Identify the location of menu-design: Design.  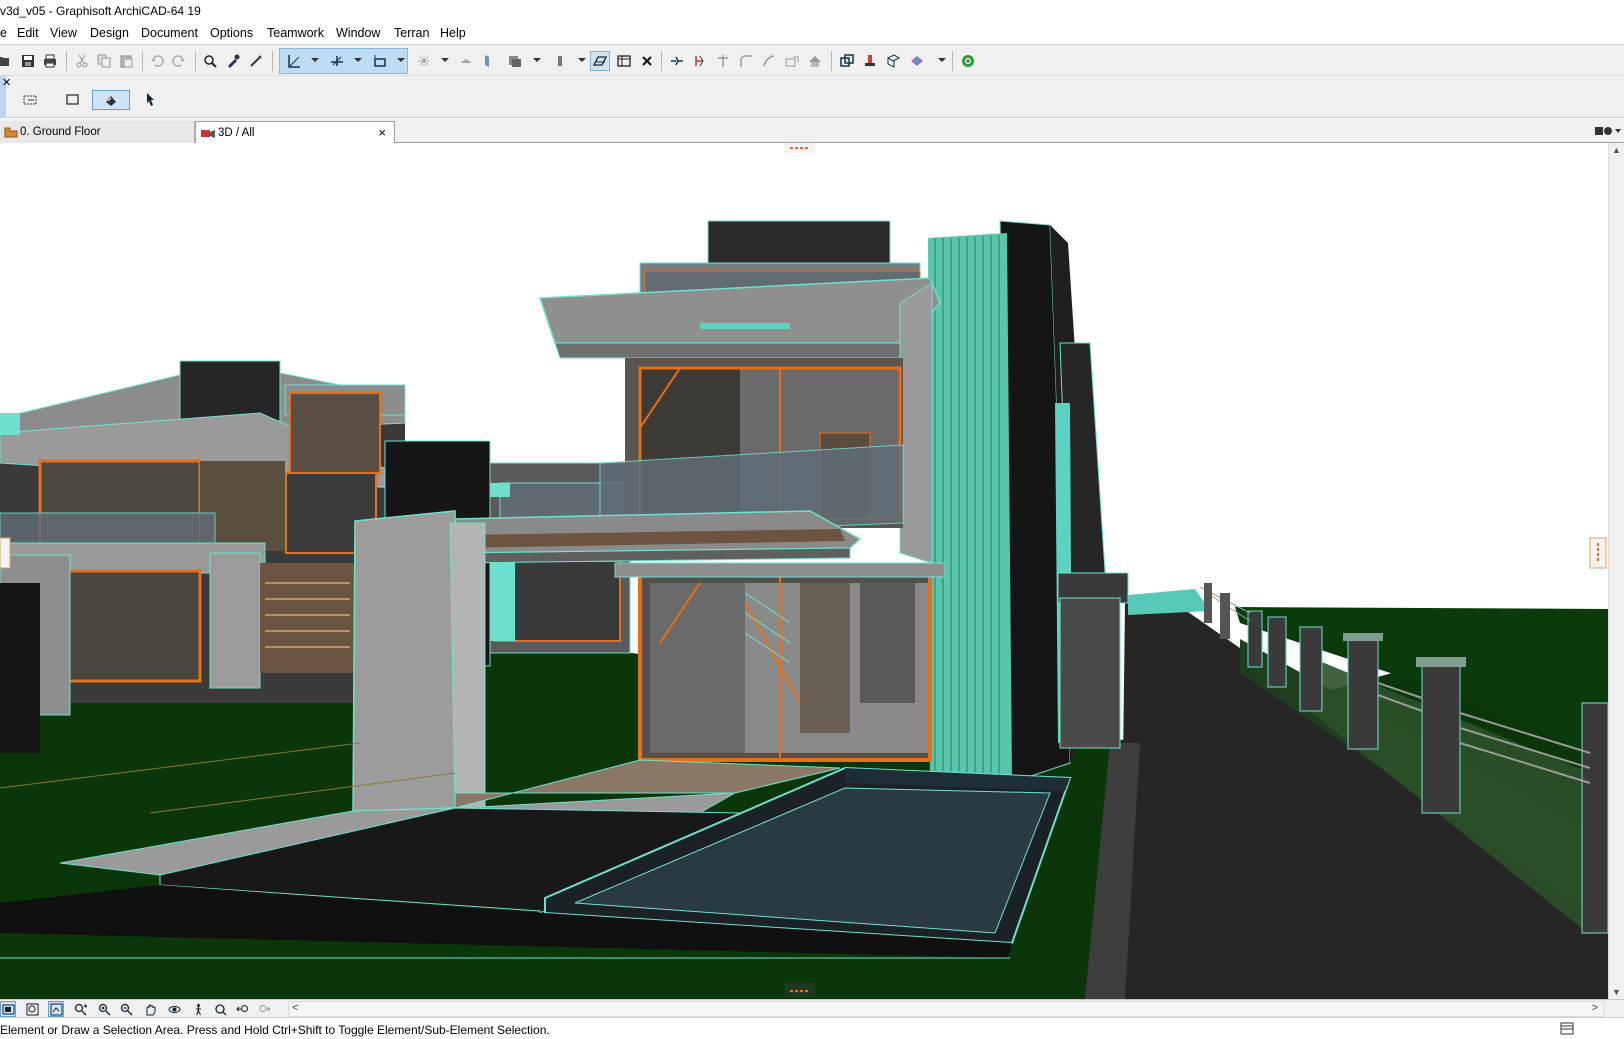
(109, 33).